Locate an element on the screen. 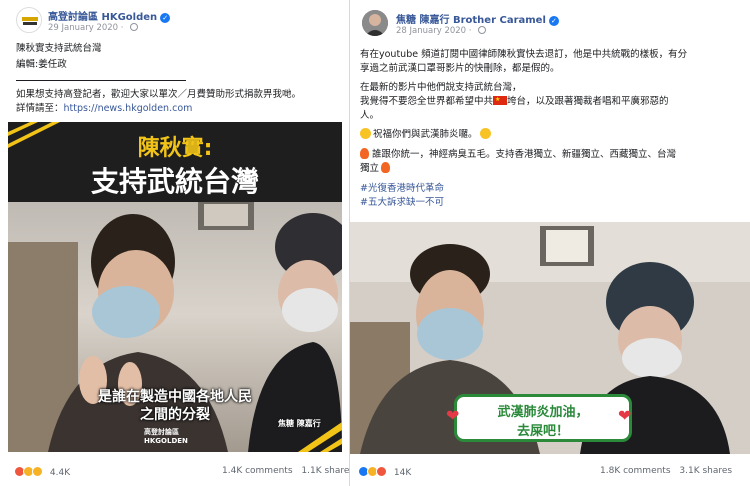 This screenshot has height=486, width=750. video-caption-line2: 去屎吧！ is located at coordinates (542, 431).